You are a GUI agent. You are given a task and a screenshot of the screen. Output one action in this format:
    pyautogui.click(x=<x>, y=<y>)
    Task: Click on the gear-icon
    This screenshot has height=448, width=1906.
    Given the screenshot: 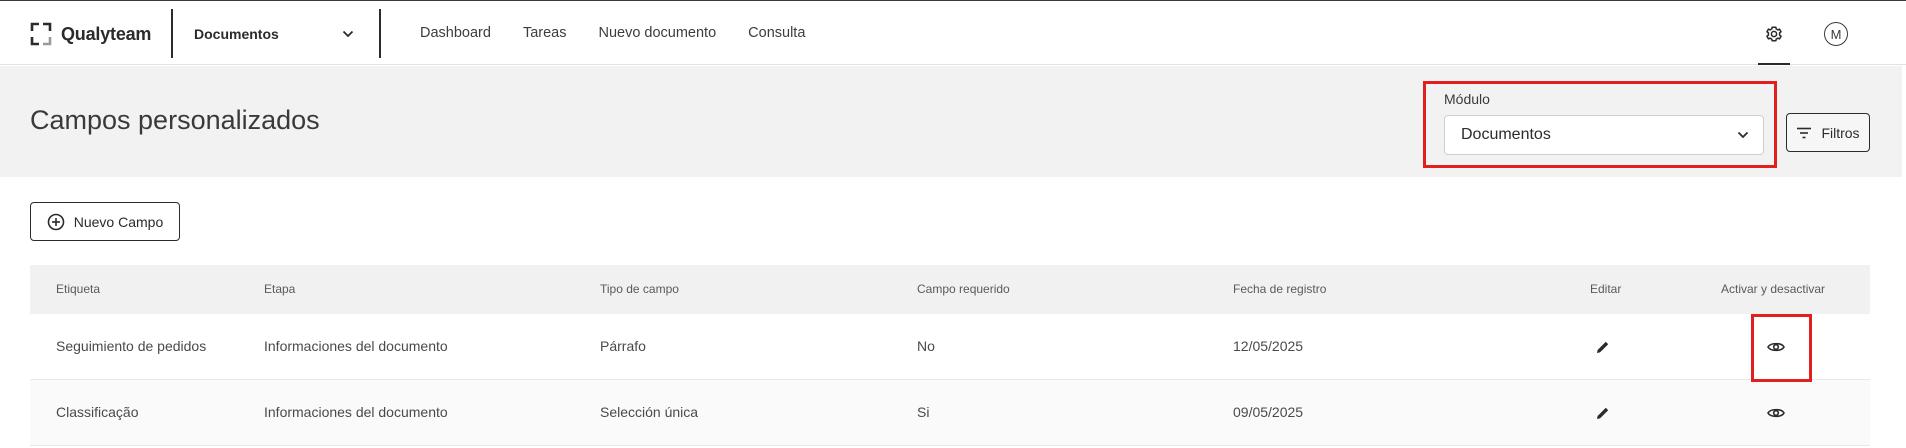 What is the action you would take?
    pyautogui.click(x=1774, y=33)
    